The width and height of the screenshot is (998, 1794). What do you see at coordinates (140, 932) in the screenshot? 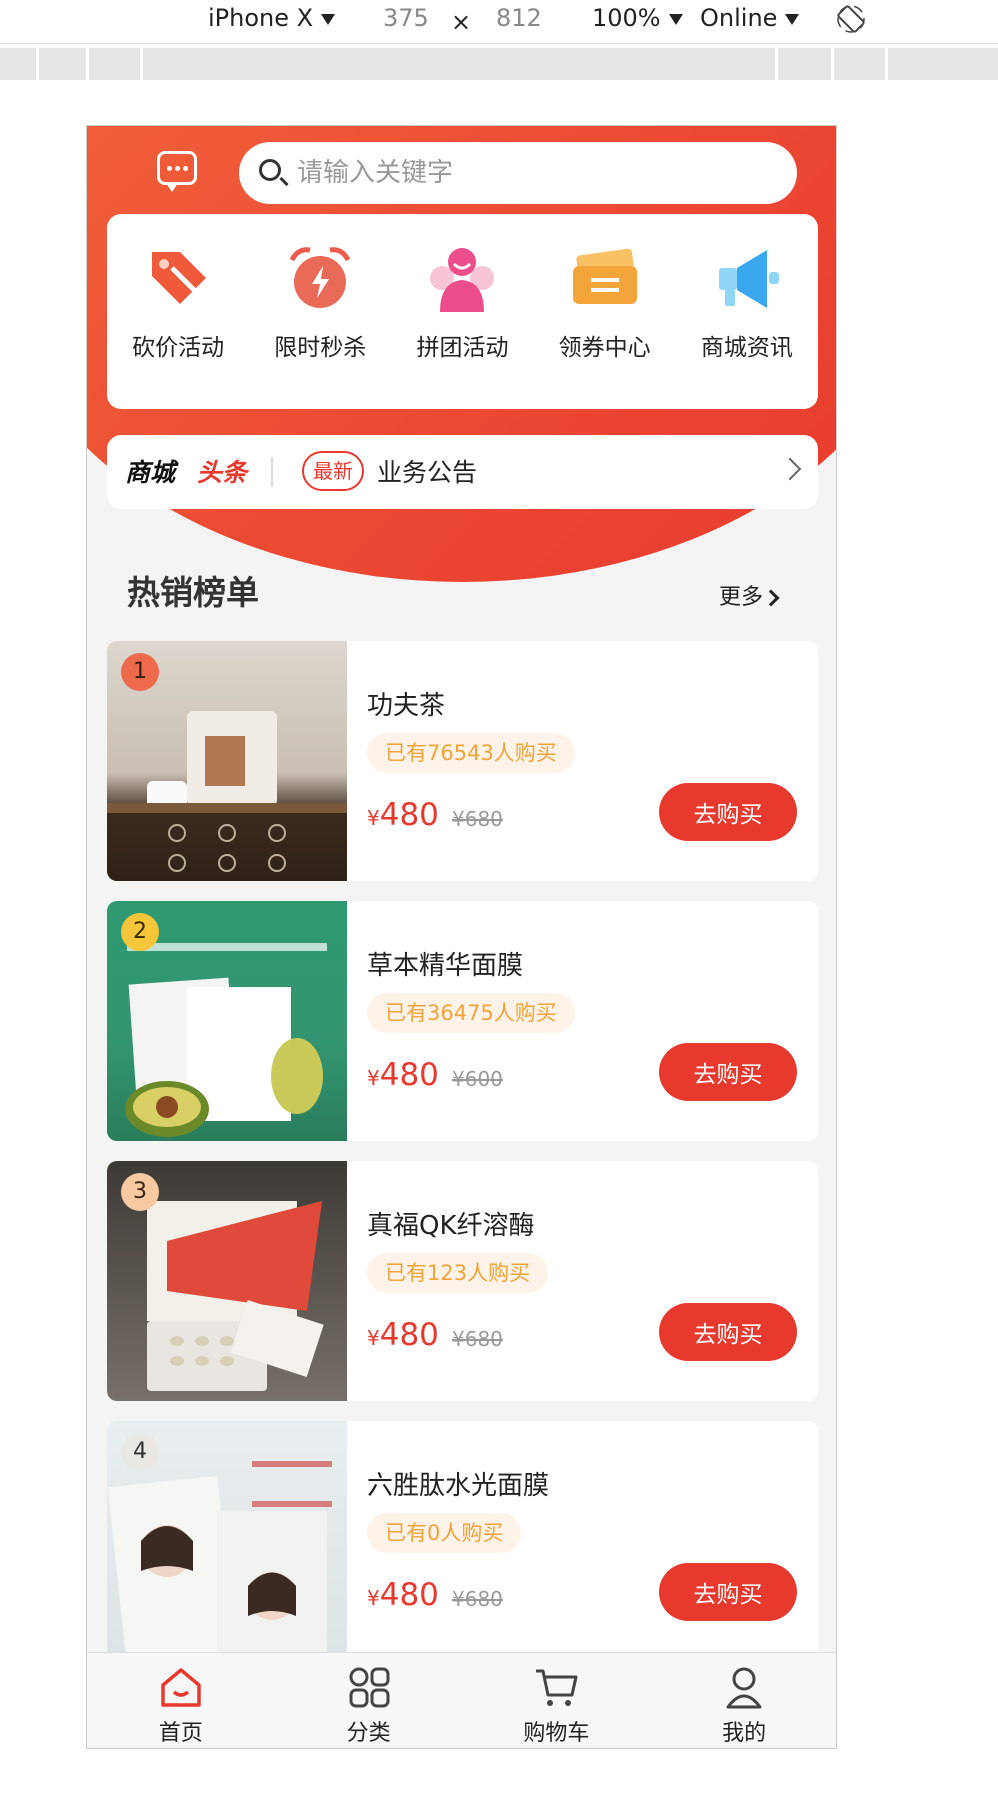
I see `rank-badge: 2` at bounding box center [140, 932].